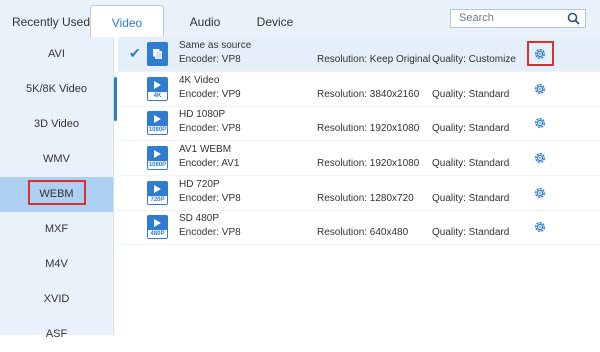 The image size is (600, 352). I want to click on format-name: 4K Video, so click(199, 80).